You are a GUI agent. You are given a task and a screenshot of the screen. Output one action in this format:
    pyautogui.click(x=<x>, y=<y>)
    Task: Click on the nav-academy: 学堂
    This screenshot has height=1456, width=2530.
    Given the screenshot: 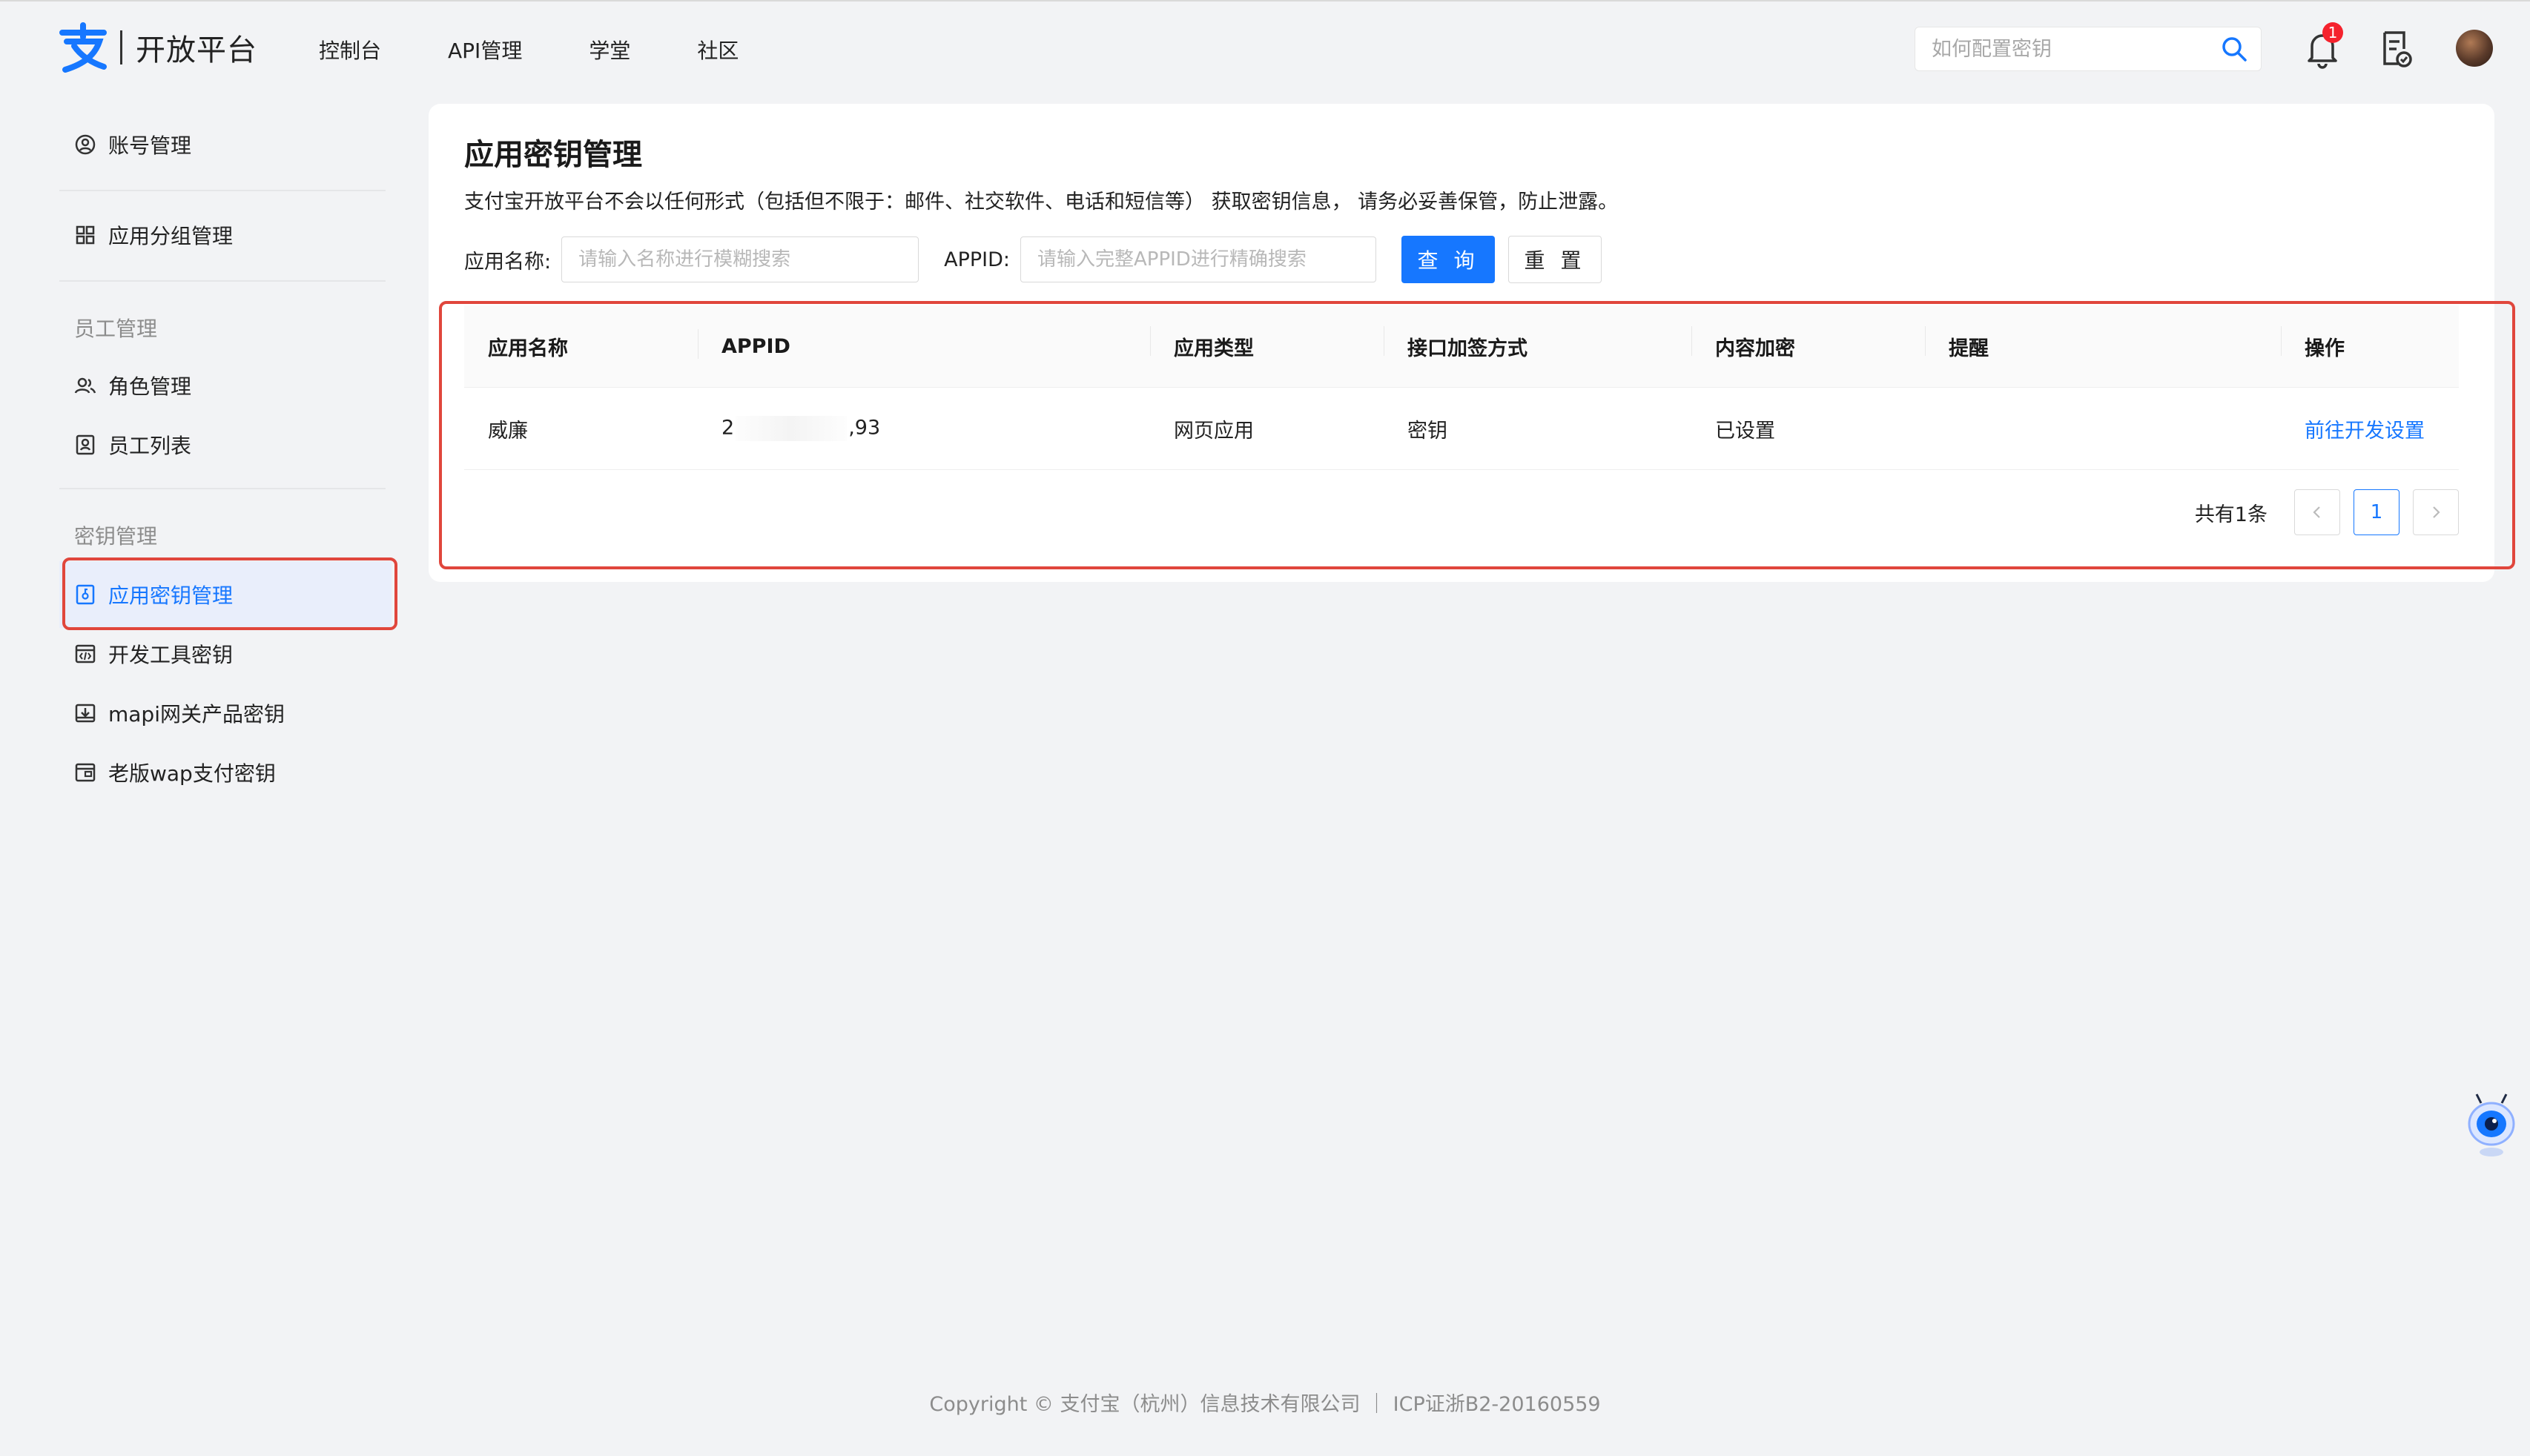 What is the action you would take?
    pyautogui.click(x=609, y=49)
    